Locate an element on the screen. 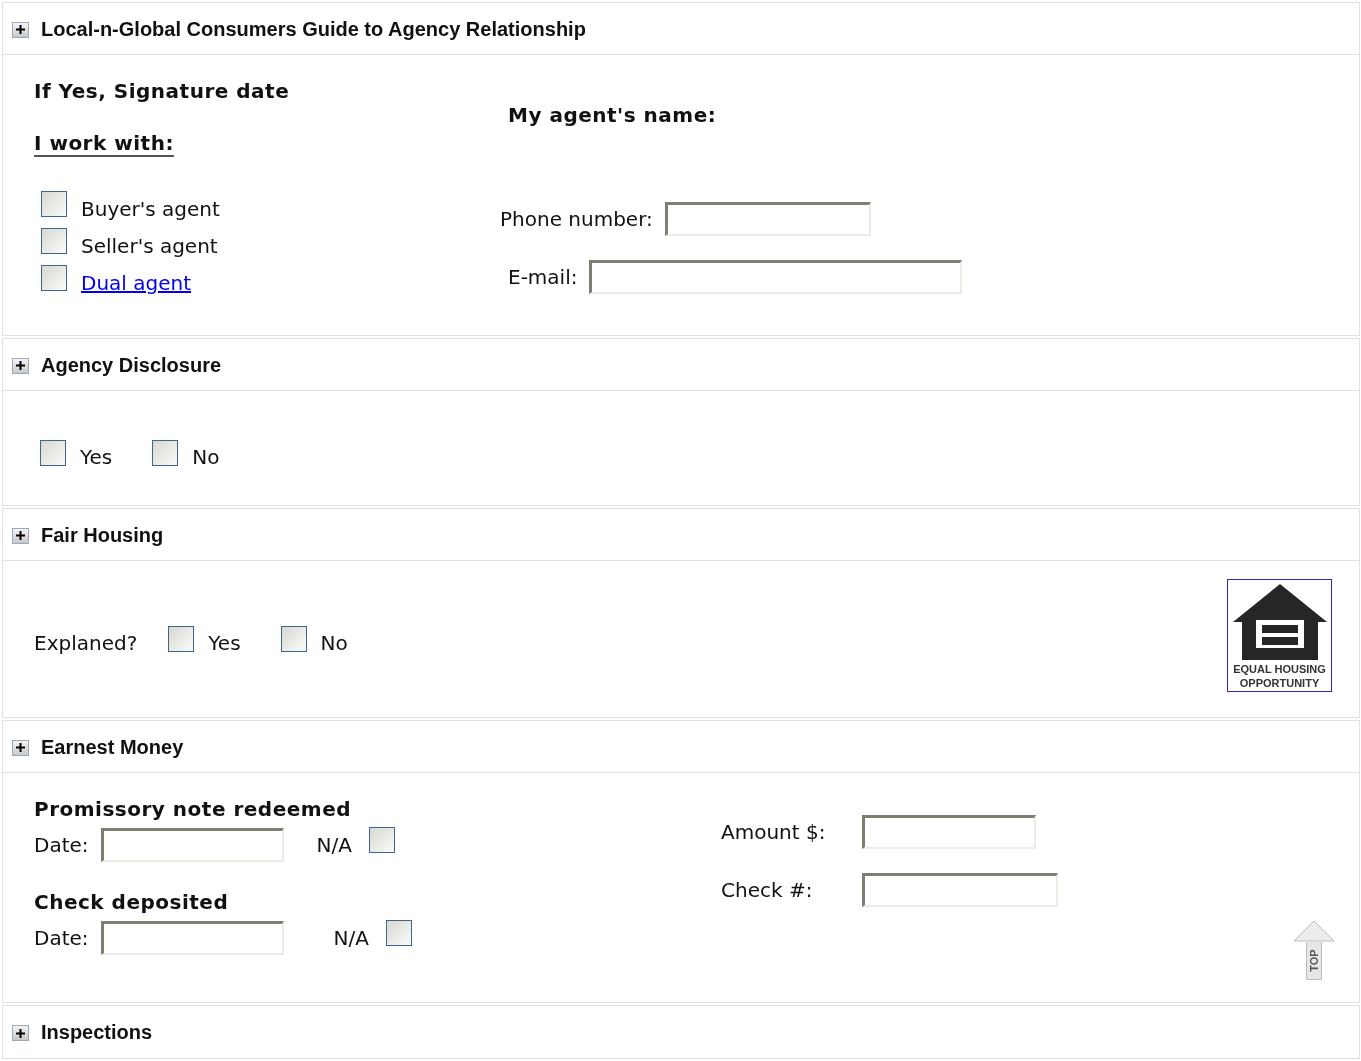 The image size is (1361, 1061). question-label: Explaned? is located at coordinates (86, 643).